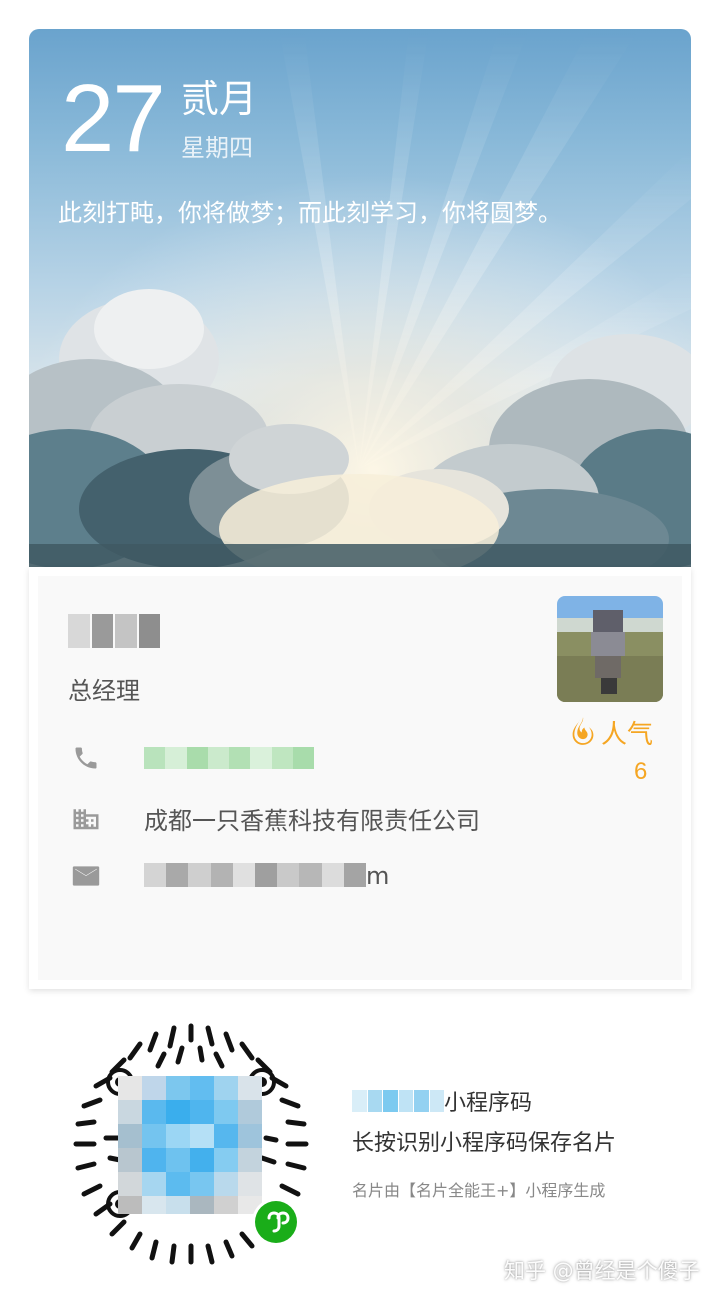 The width and height of the screenshot is (720, 1300). I want to click on popularity-count: 6, so click(641, 771).